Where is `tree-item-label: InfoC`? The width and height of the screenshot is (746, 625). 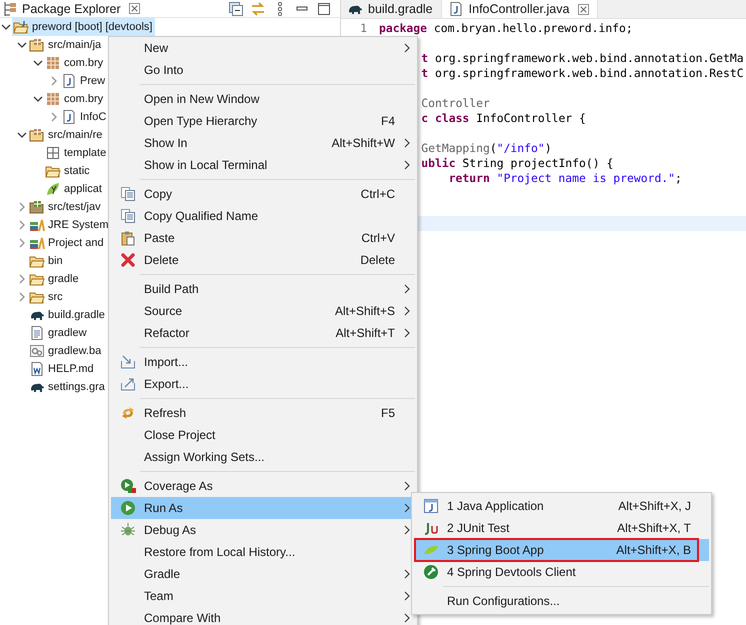
tree-item-label: InfoC is located at coordinates (93, 117).